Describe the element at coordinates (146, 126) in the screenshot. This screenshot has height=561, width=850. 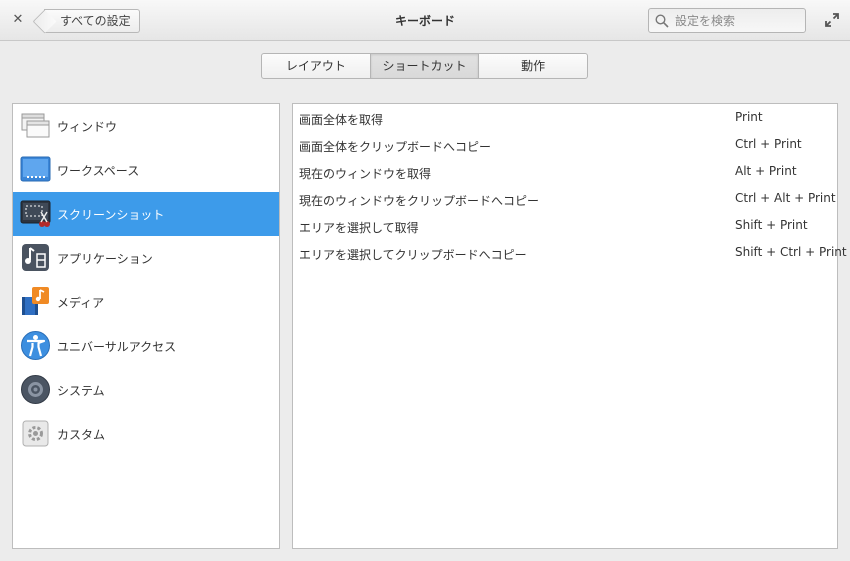
I see `sidebar-item-window: ウィンドウ` at that location.